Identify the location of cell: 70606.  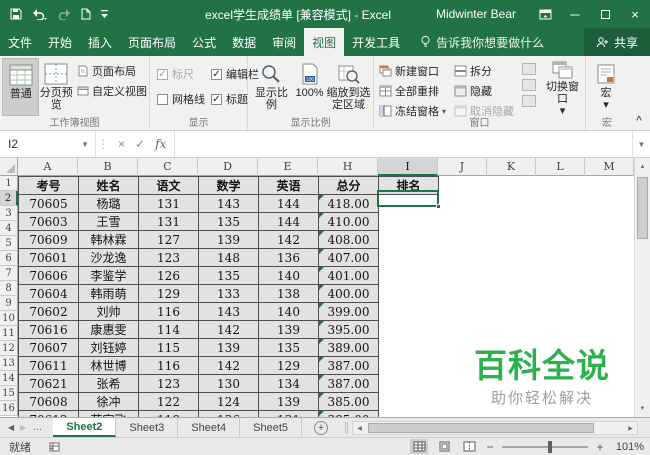
(48, 275).